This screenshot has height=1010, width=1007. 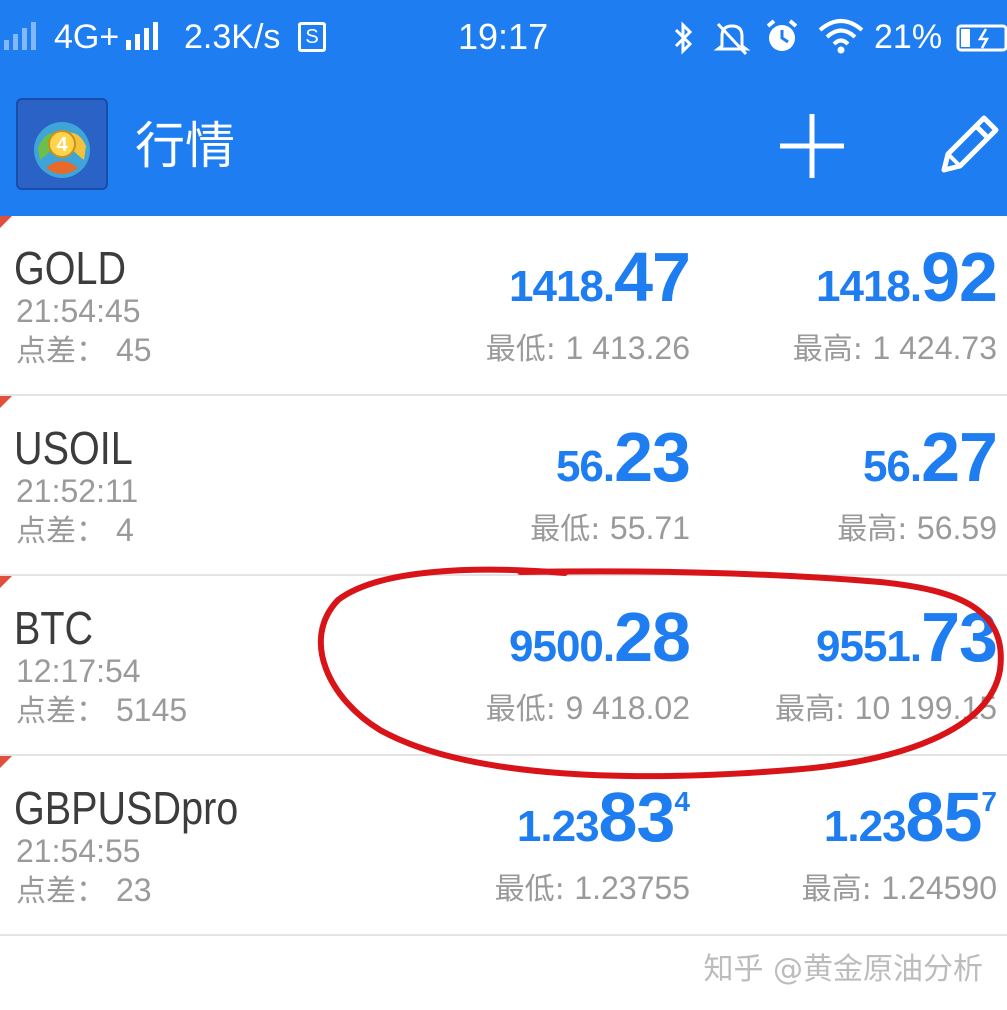 What do you see at coordinates (683, 38) in the screenshot?
I see `bluetooth-icon` at bounding box center [683, 38].